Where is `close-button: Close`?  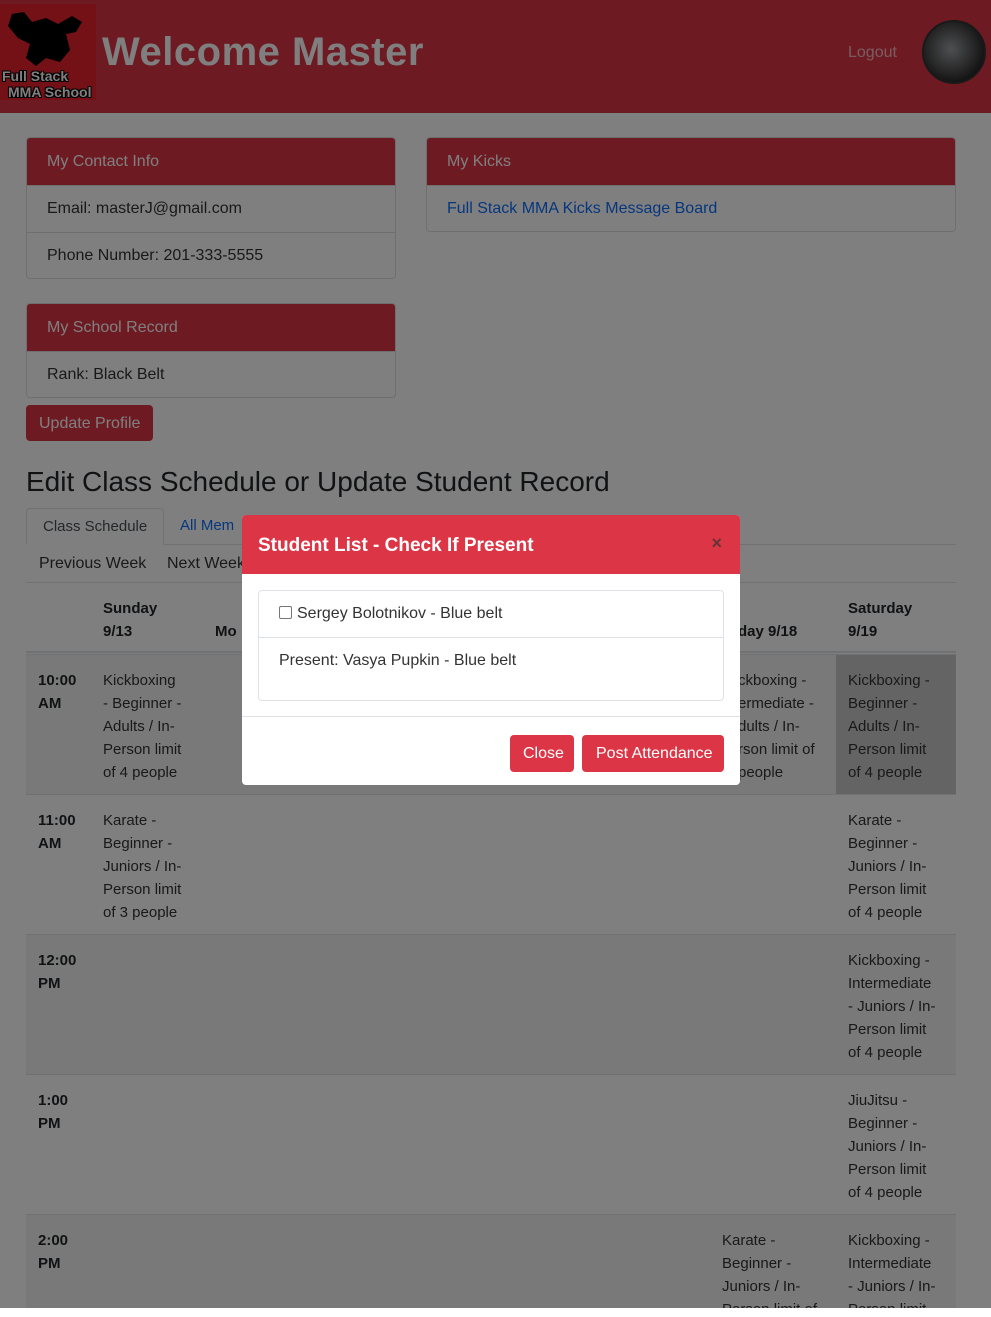 close-button: Close is located at coordinates (542, 753).